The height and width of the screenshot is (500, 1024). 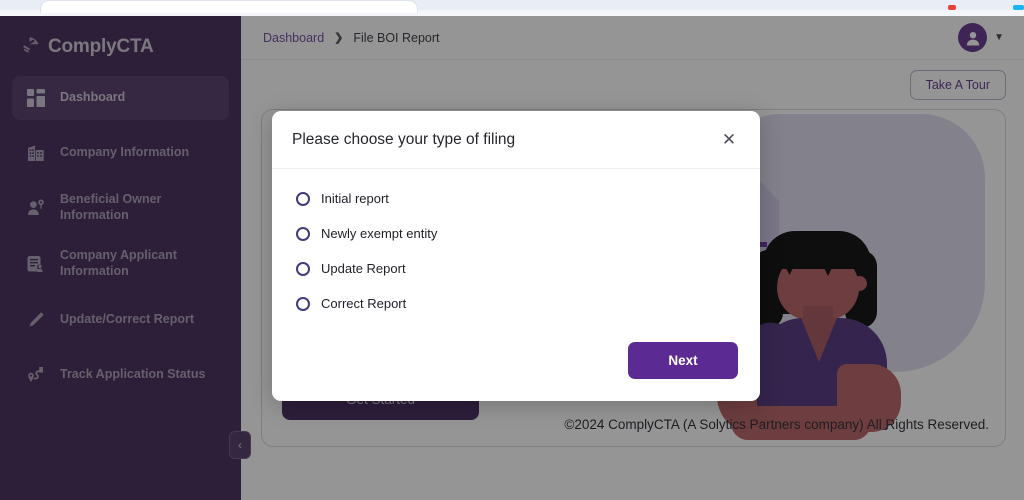 What do you see at coordinates (952, 7) in the screenshot?
I see `browser-extension-icon-red` at bounding box center [952, 7].